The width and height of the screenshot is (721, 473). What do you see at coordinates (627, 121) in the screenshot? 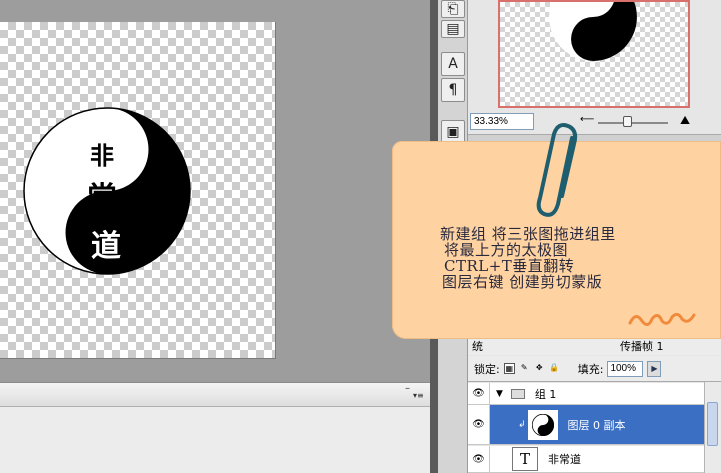
I see `zoom-slider-thumb` at bounding box center [627, 121].